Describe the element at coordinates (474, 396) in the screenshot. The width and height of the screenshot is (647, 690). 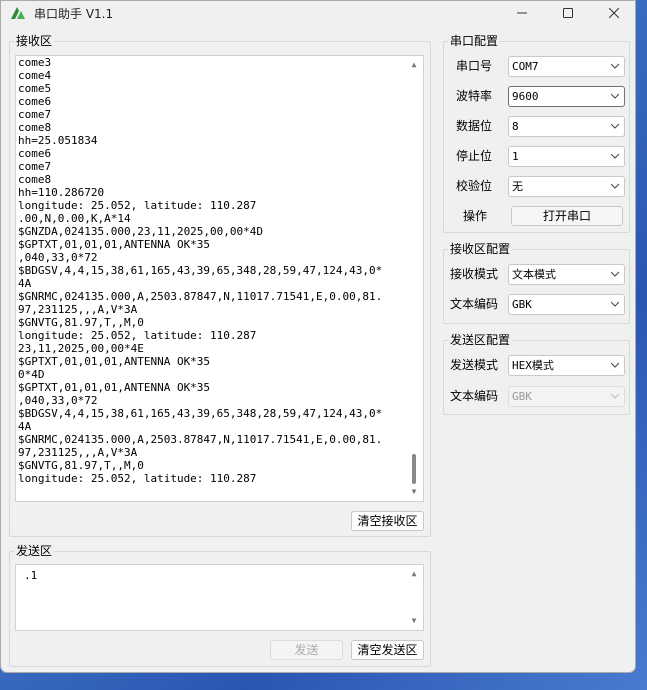
I see `send-encoding-label: 文本编码` at that location.